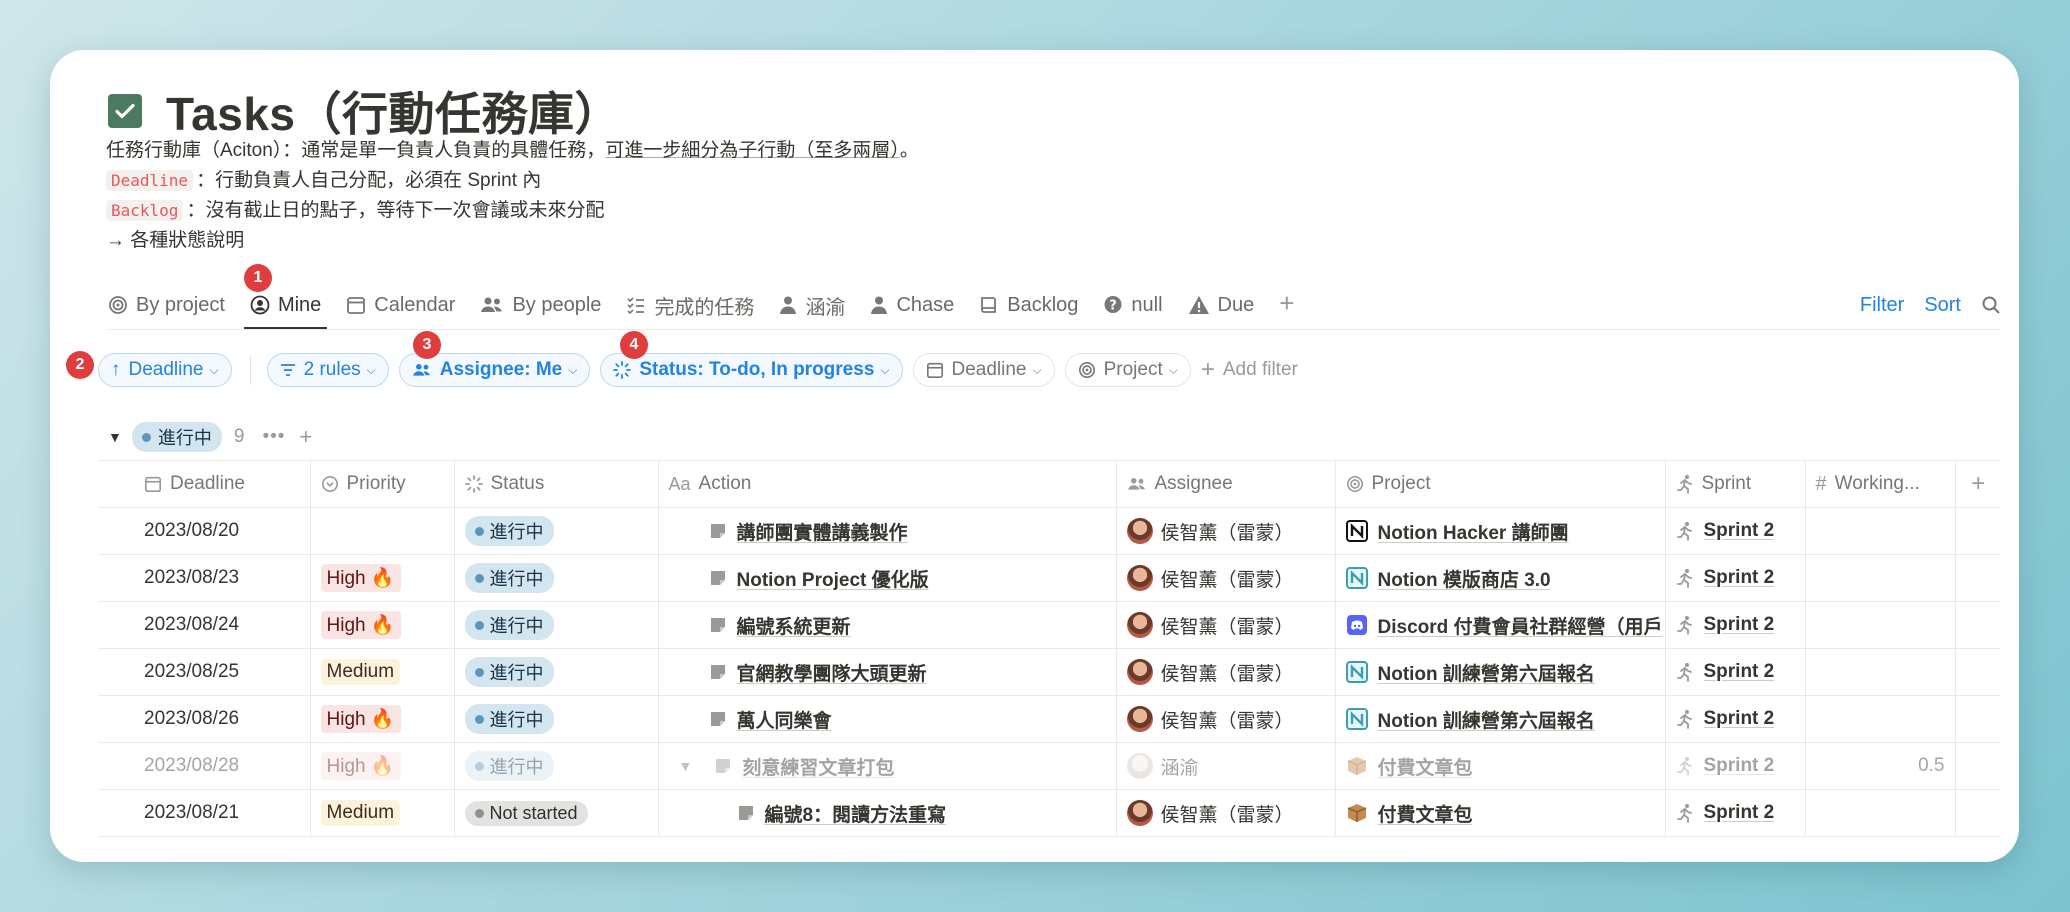  What do you see at coordinates (400, 305) in the screenshot?
I see `tab-calendar: Calendar` at bounding box center [400, 305].